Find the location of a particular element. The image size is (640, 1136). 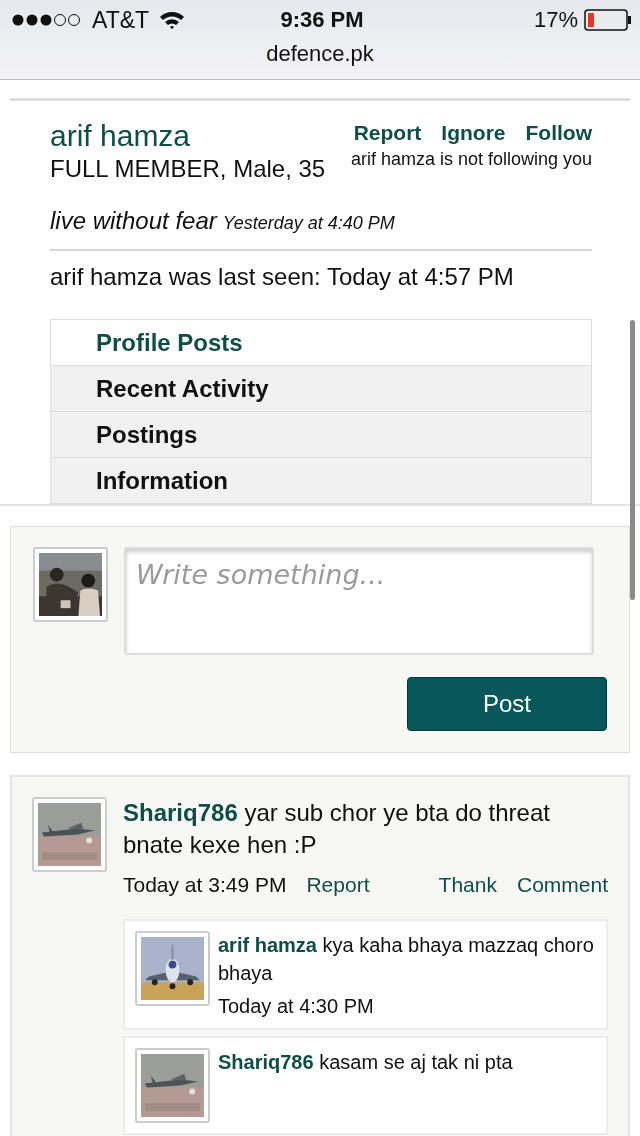

action-link: Follow is located at coordinates (558, 133).